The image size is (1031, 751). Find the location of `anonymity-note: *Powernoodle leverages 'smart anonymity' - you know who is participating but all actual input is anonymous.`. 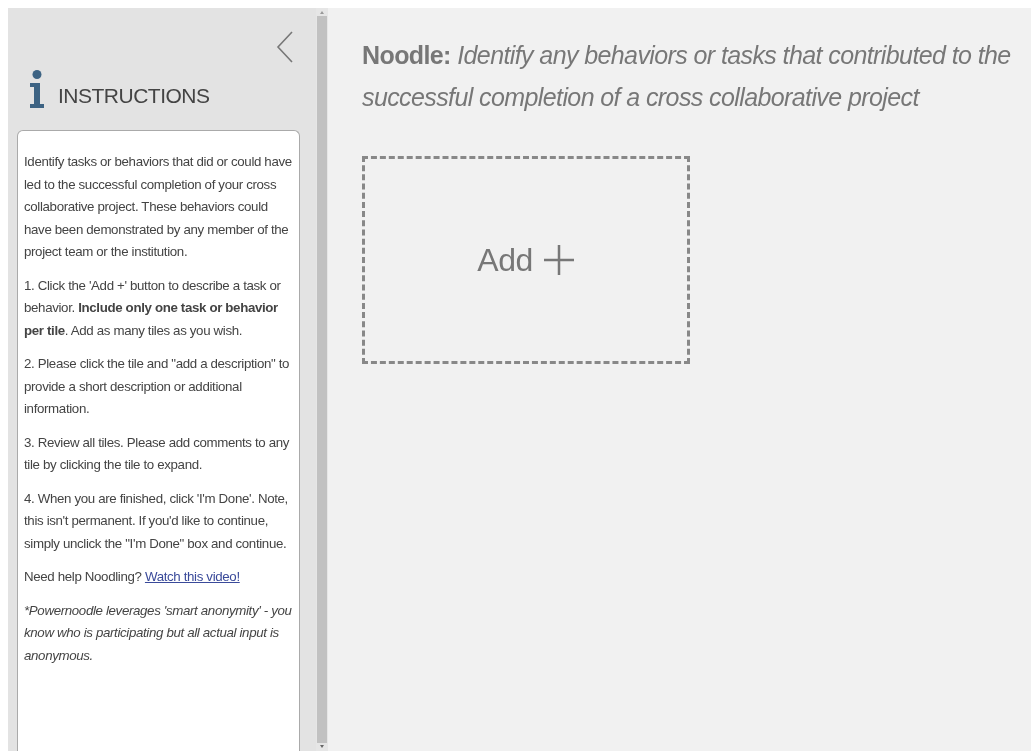

anonymity-note: *Powernoodle leverages 'smart anonymity' - you know who is participating but all actual input is anonymous. is located at coordinates (158, 633).